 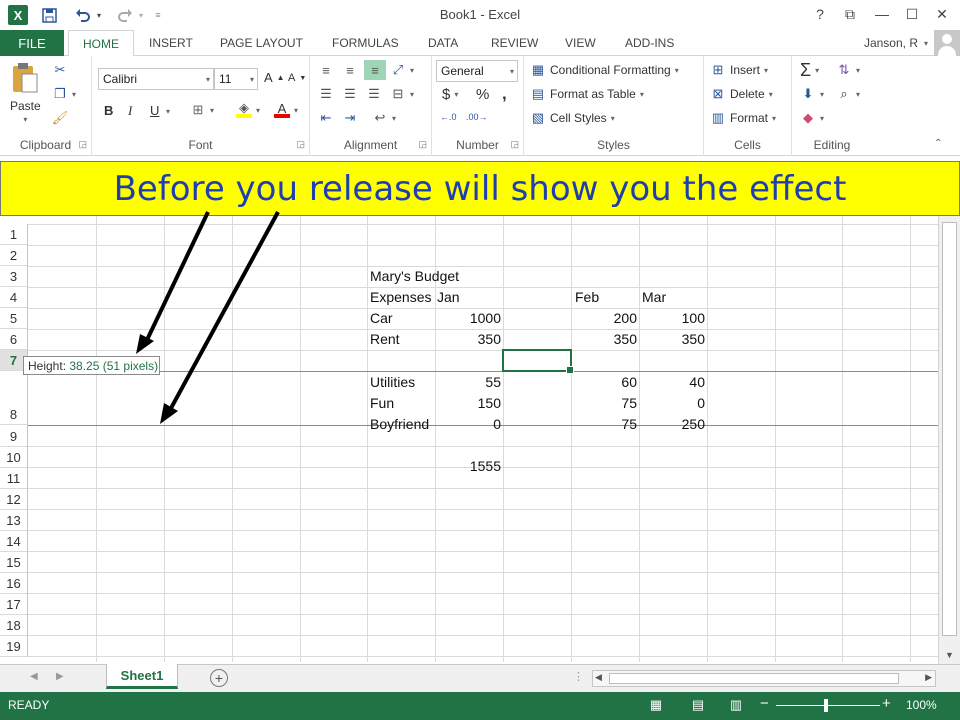 What do you see at coordinates (580, 43) in the screenshot?
I see `tab-view: VIEW` at bounding box center [580, 43].